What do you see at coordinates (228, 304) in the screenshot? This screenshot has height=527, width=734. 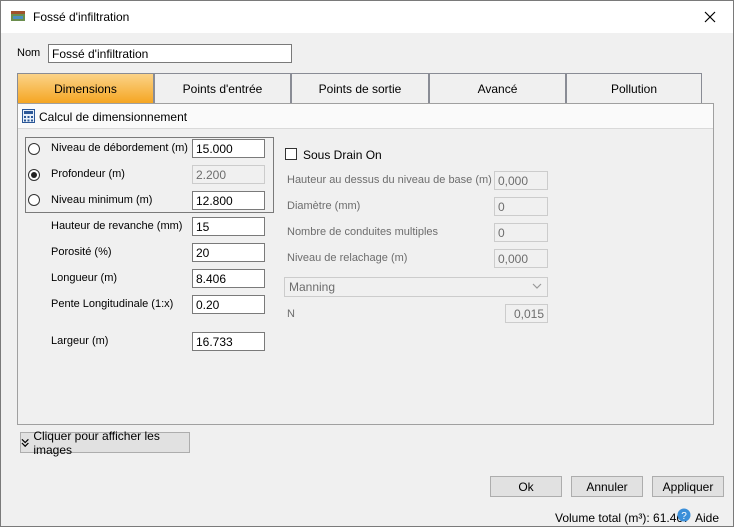 I see `slope-input: 0.20` at bounding box center [228, 304].